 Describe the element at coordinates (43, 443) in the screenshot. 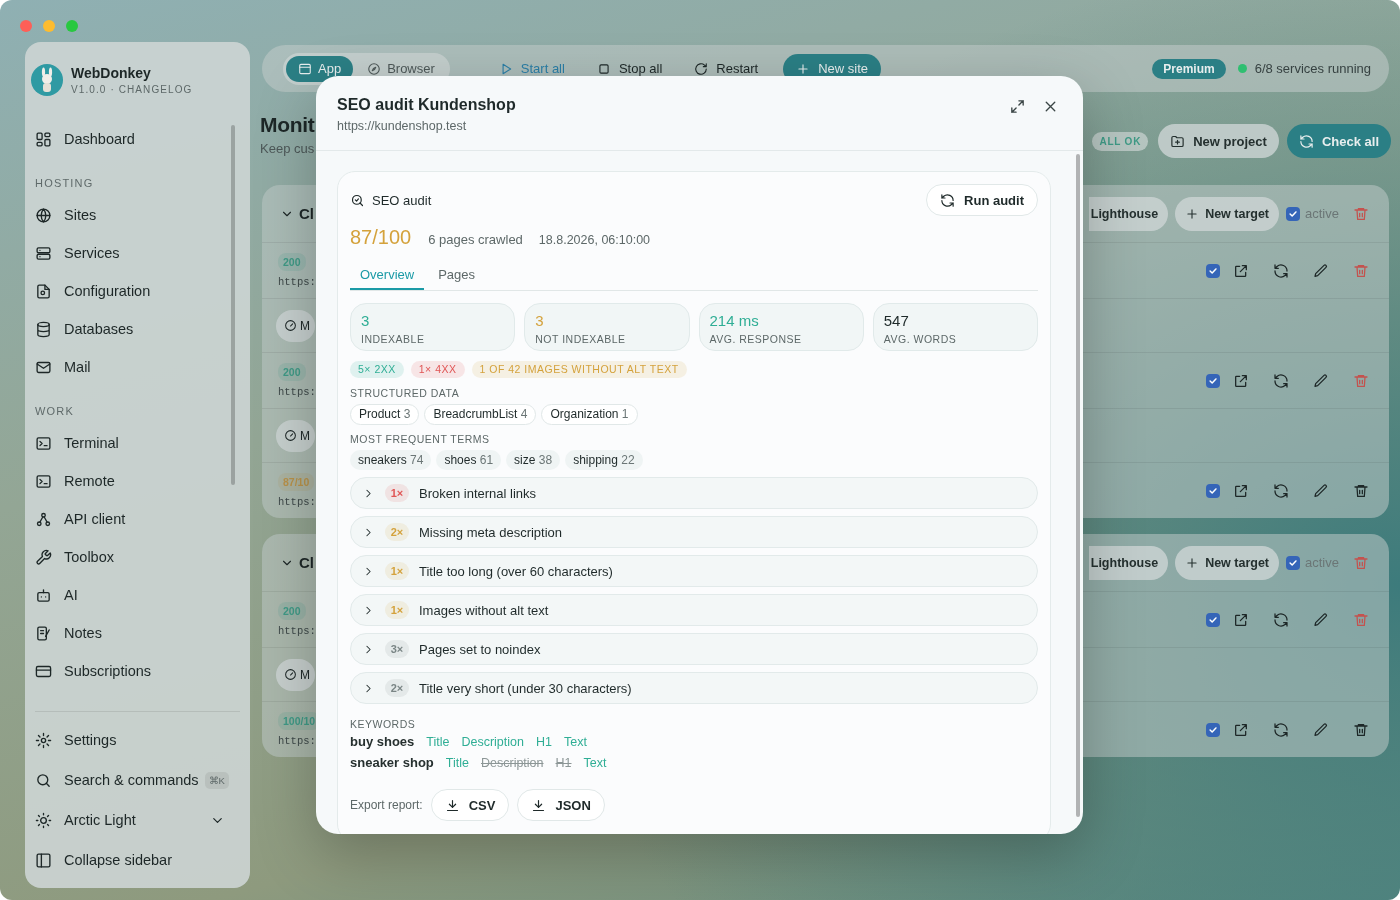

I see `terminal-icon` at that location.